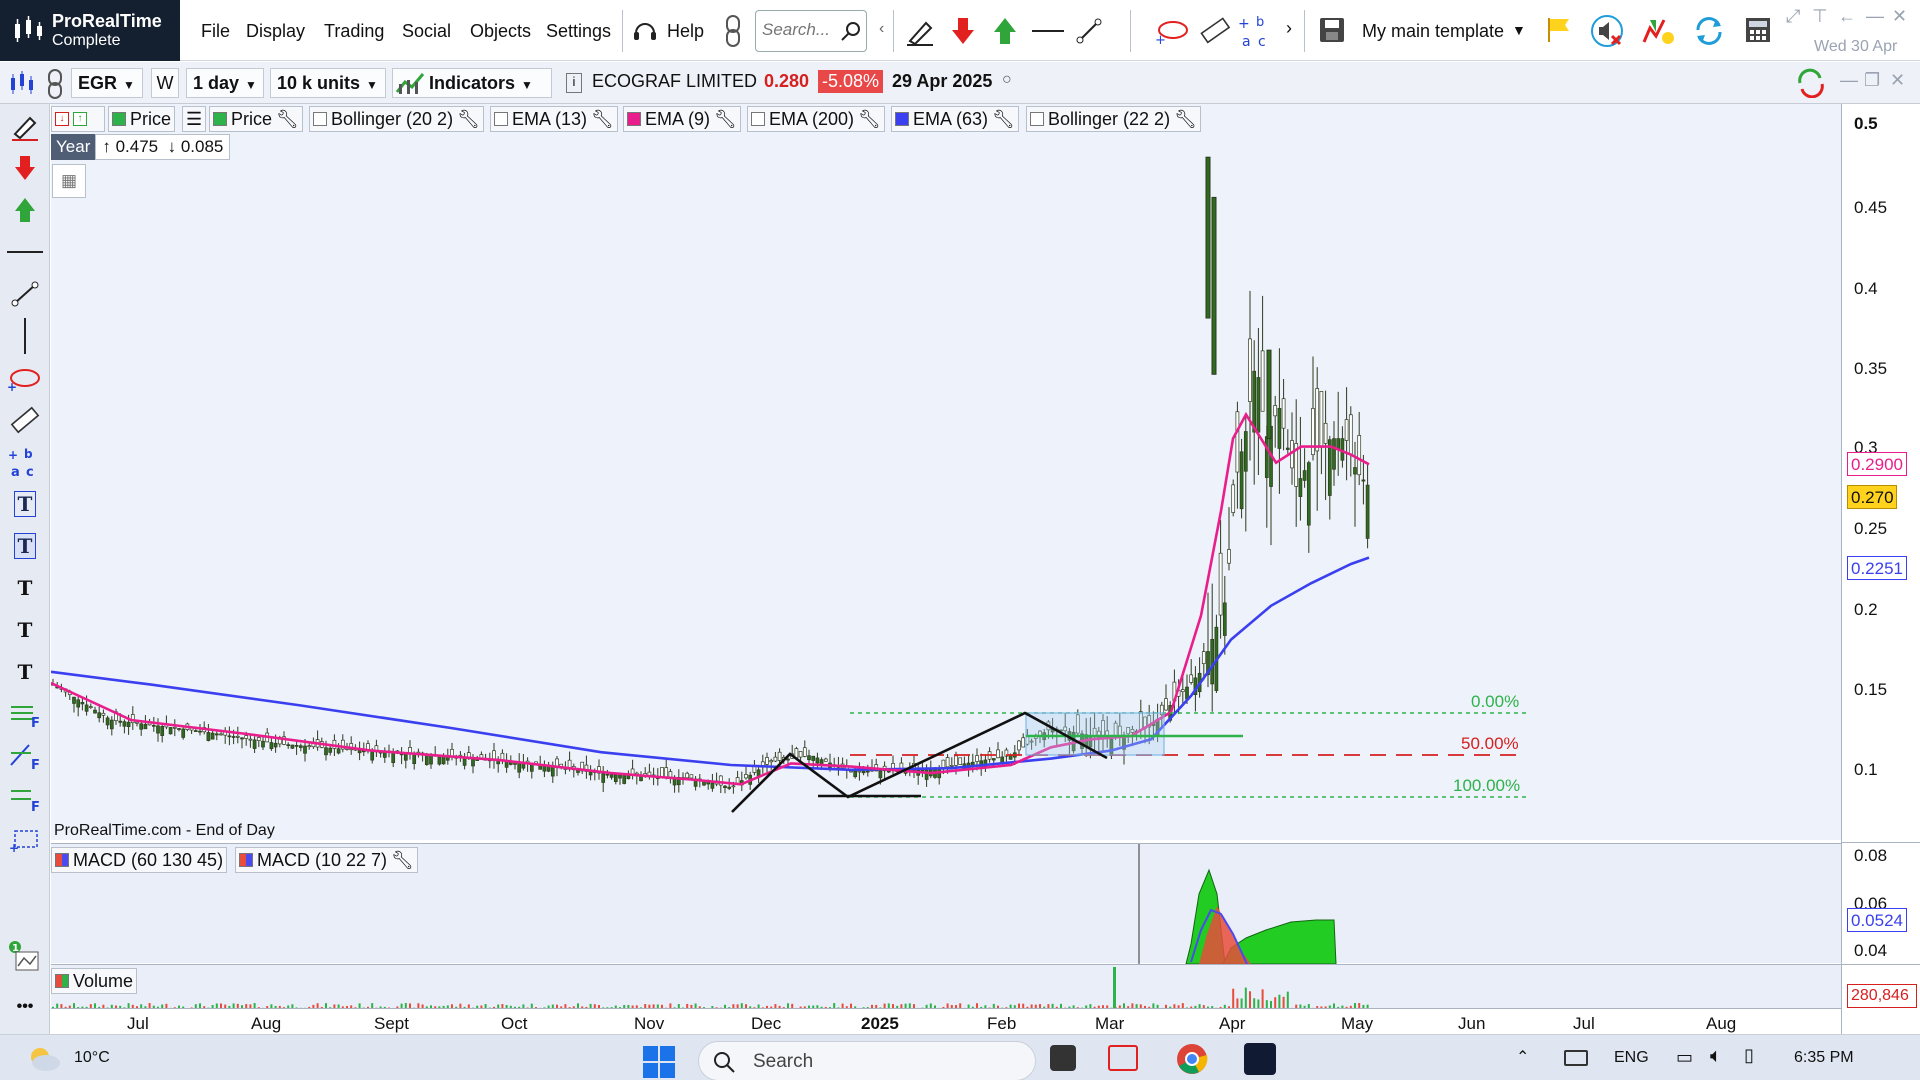 This screenshot has height=1080, width=1920. I want to click on period-dropdown: 1 day ▼, so click(225, 83).